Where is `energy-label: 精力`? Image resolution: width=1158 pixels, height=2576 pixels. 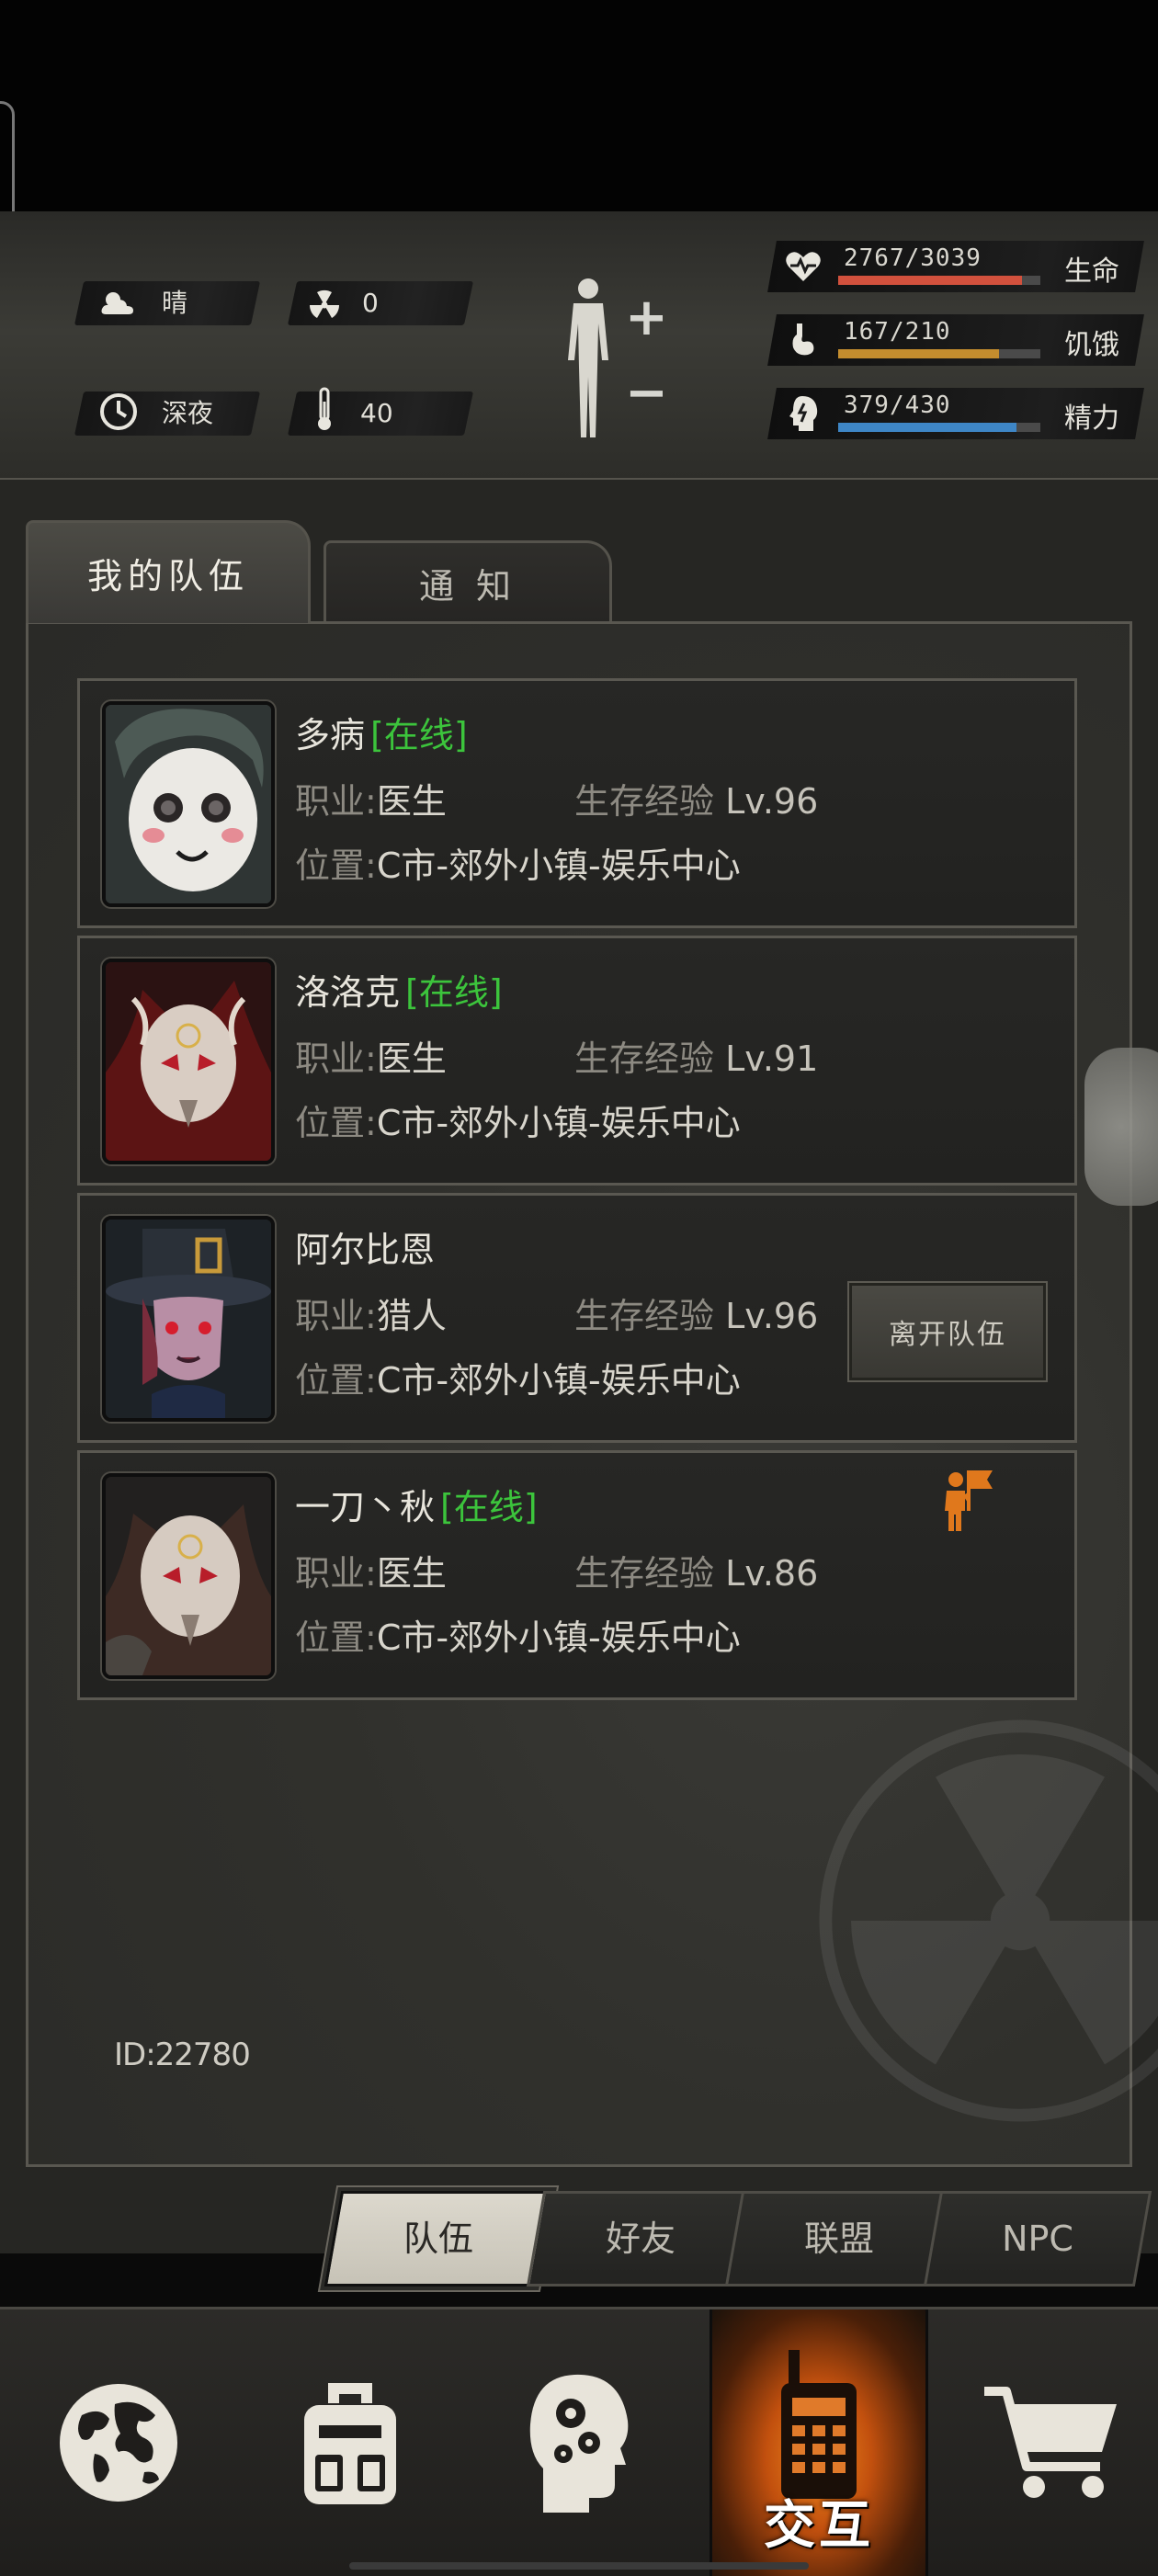
energy-label: 精力 is located at coordinates (1091, 419).